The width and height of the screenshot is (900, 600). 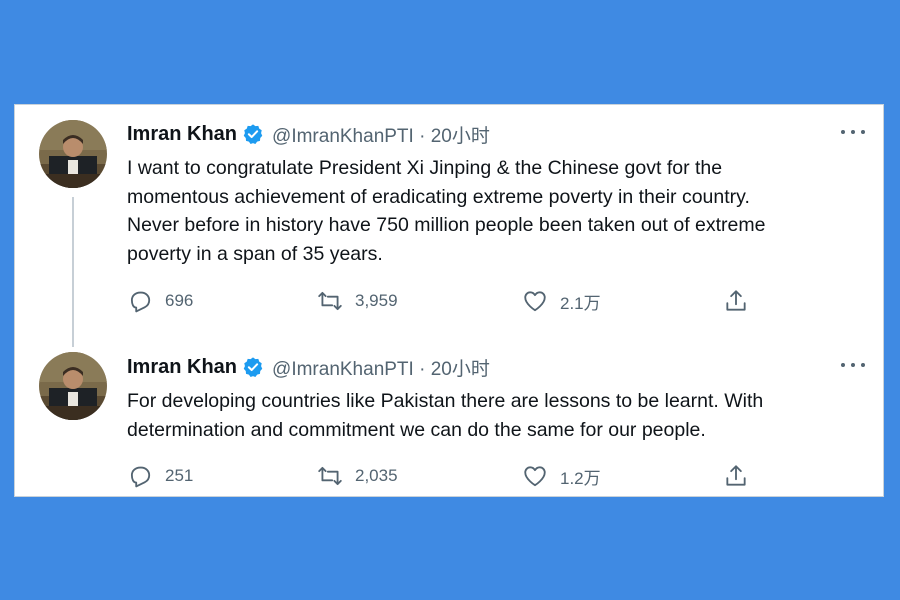 I want to click on tweet-actions: 696 3,959 2.1万, so click(x=447, y=301).